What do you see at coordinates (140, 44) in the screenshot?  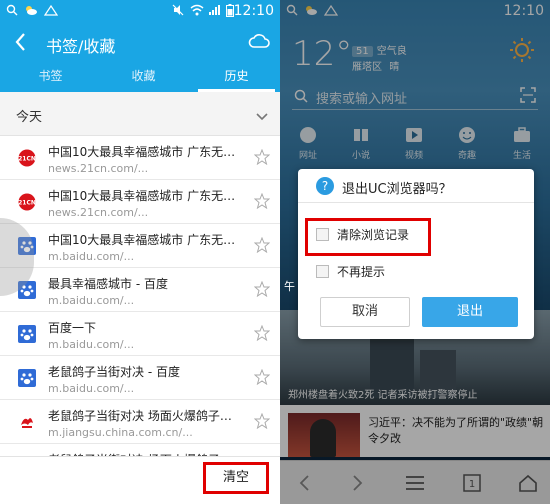 I see `app-header: 书签/收藏` at bounding box center [140, 44].